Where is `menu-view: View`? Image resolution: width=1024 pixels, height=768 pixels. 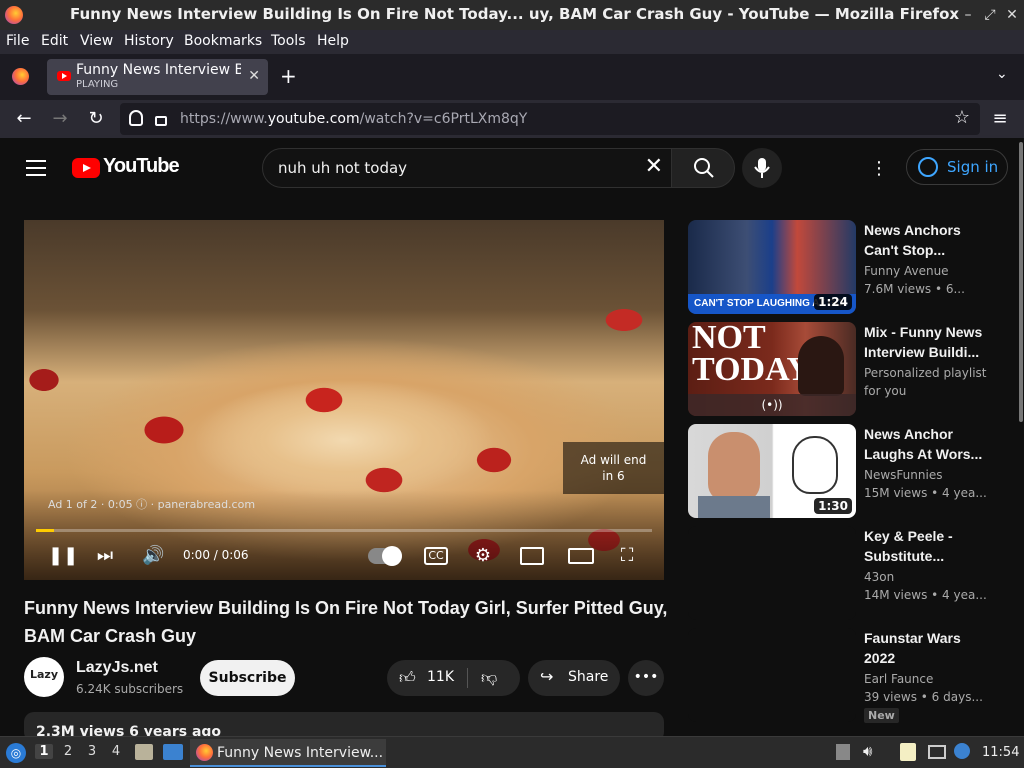
menu-view: View is located at coordinates (96, 41).